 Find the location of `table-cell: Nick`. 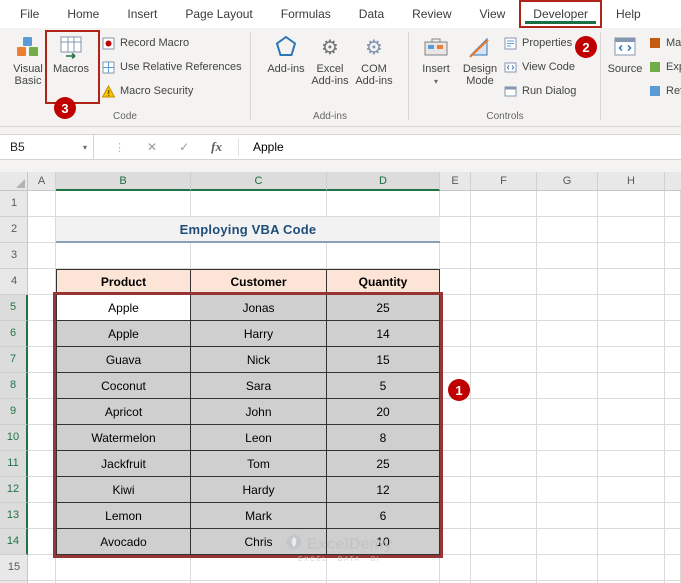

table-cell: Nick is located at coordinates (259, 360).